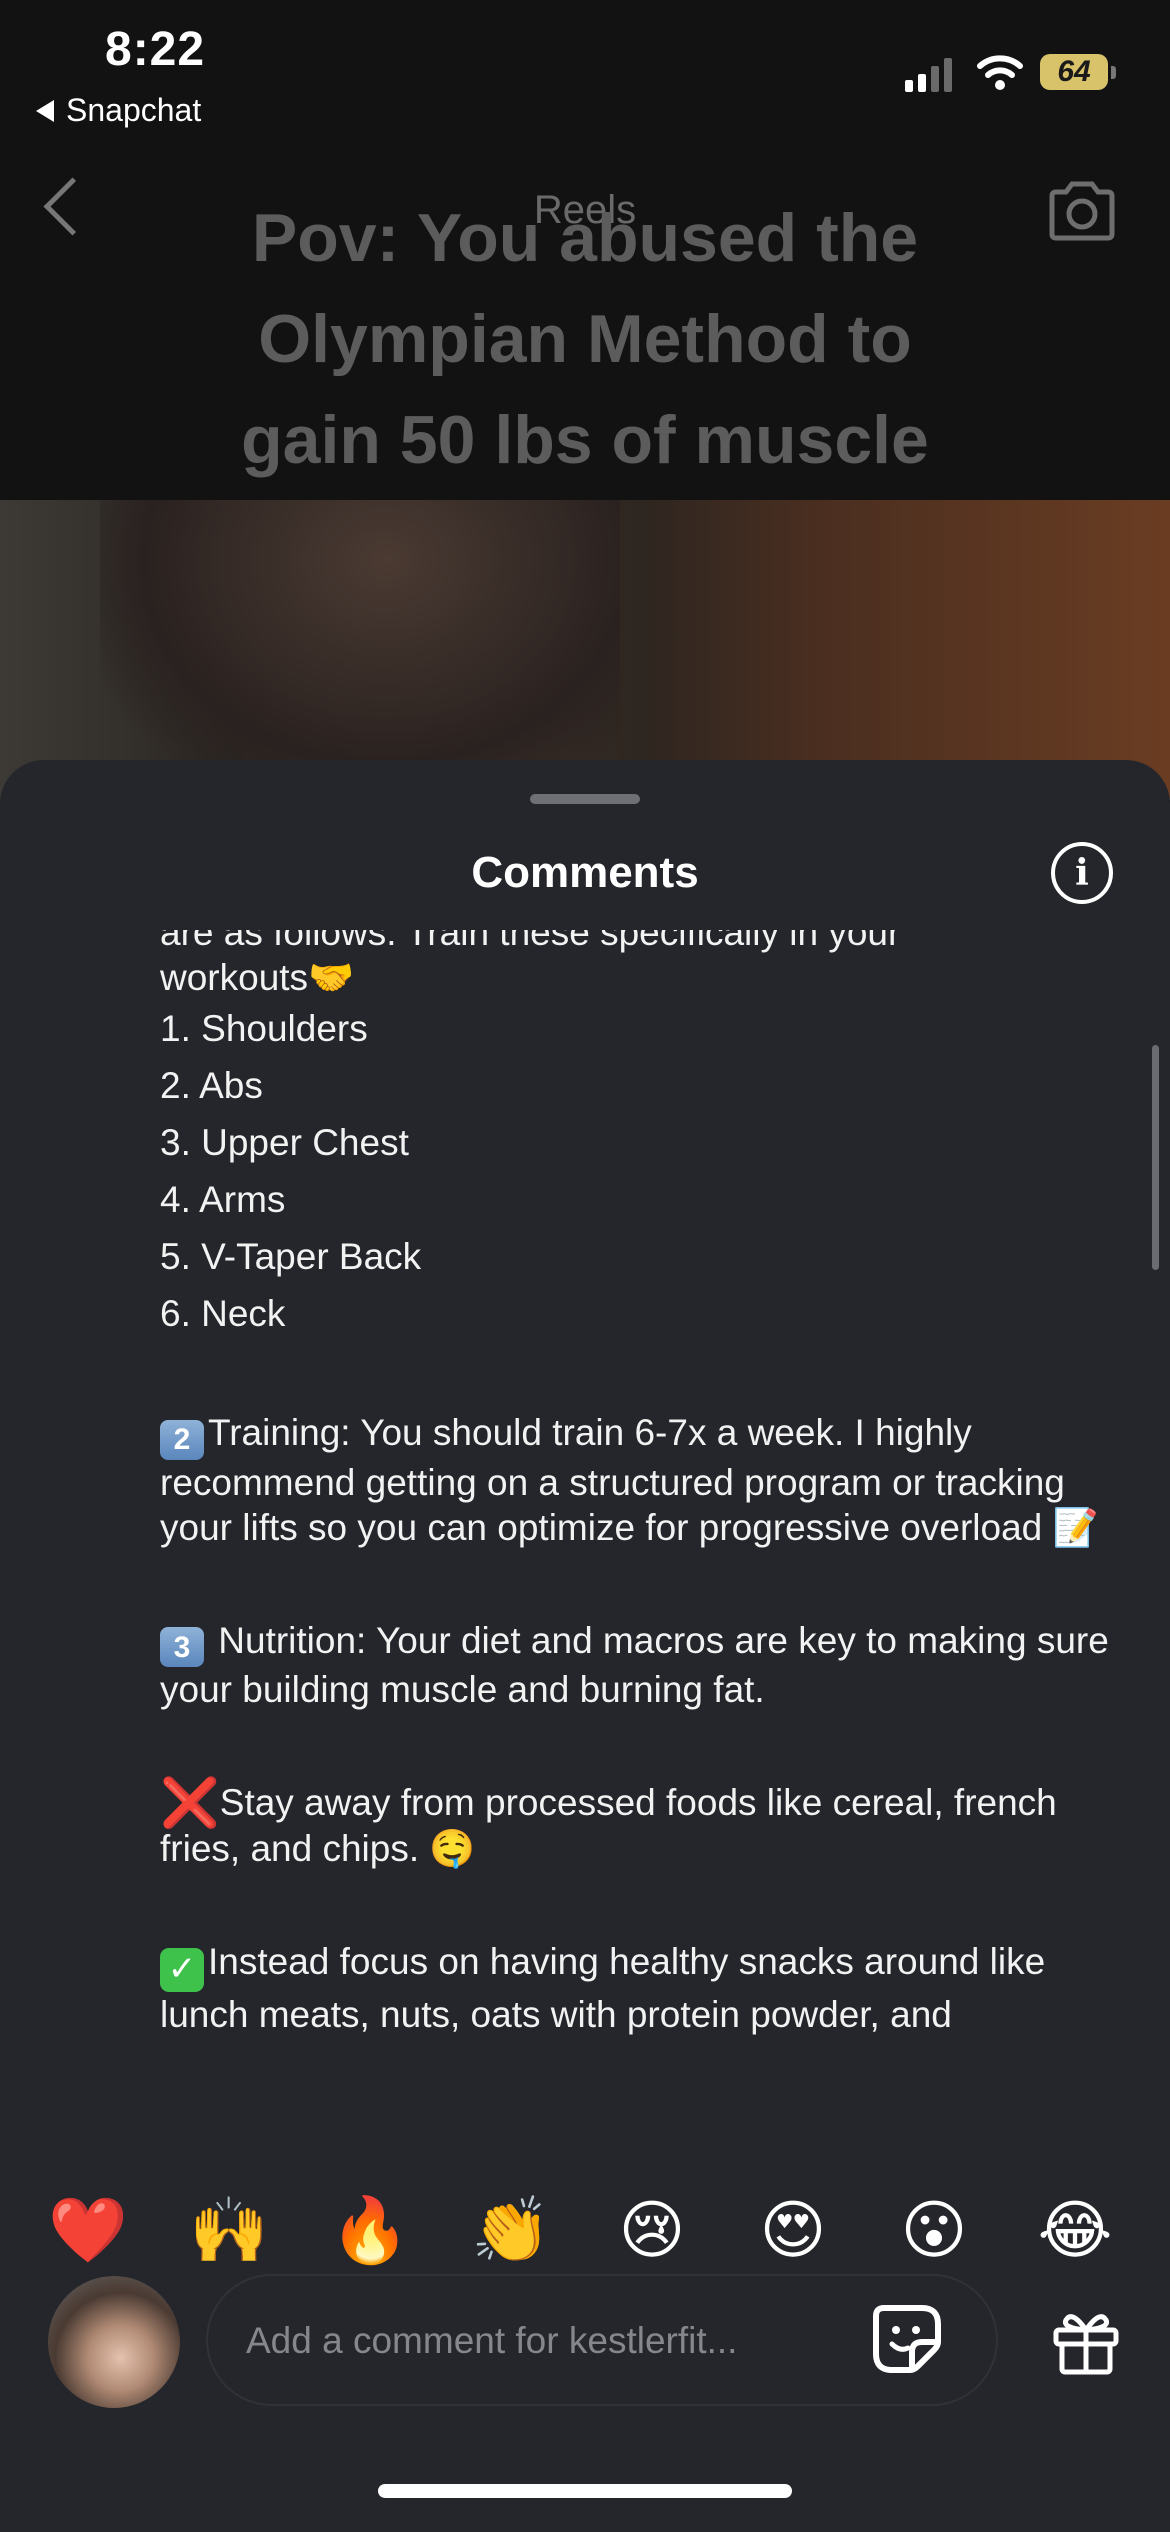 The image size is (1170, 2532). I want to click on heart-eyes-reaction-button: 😍, so click(793, 2230).